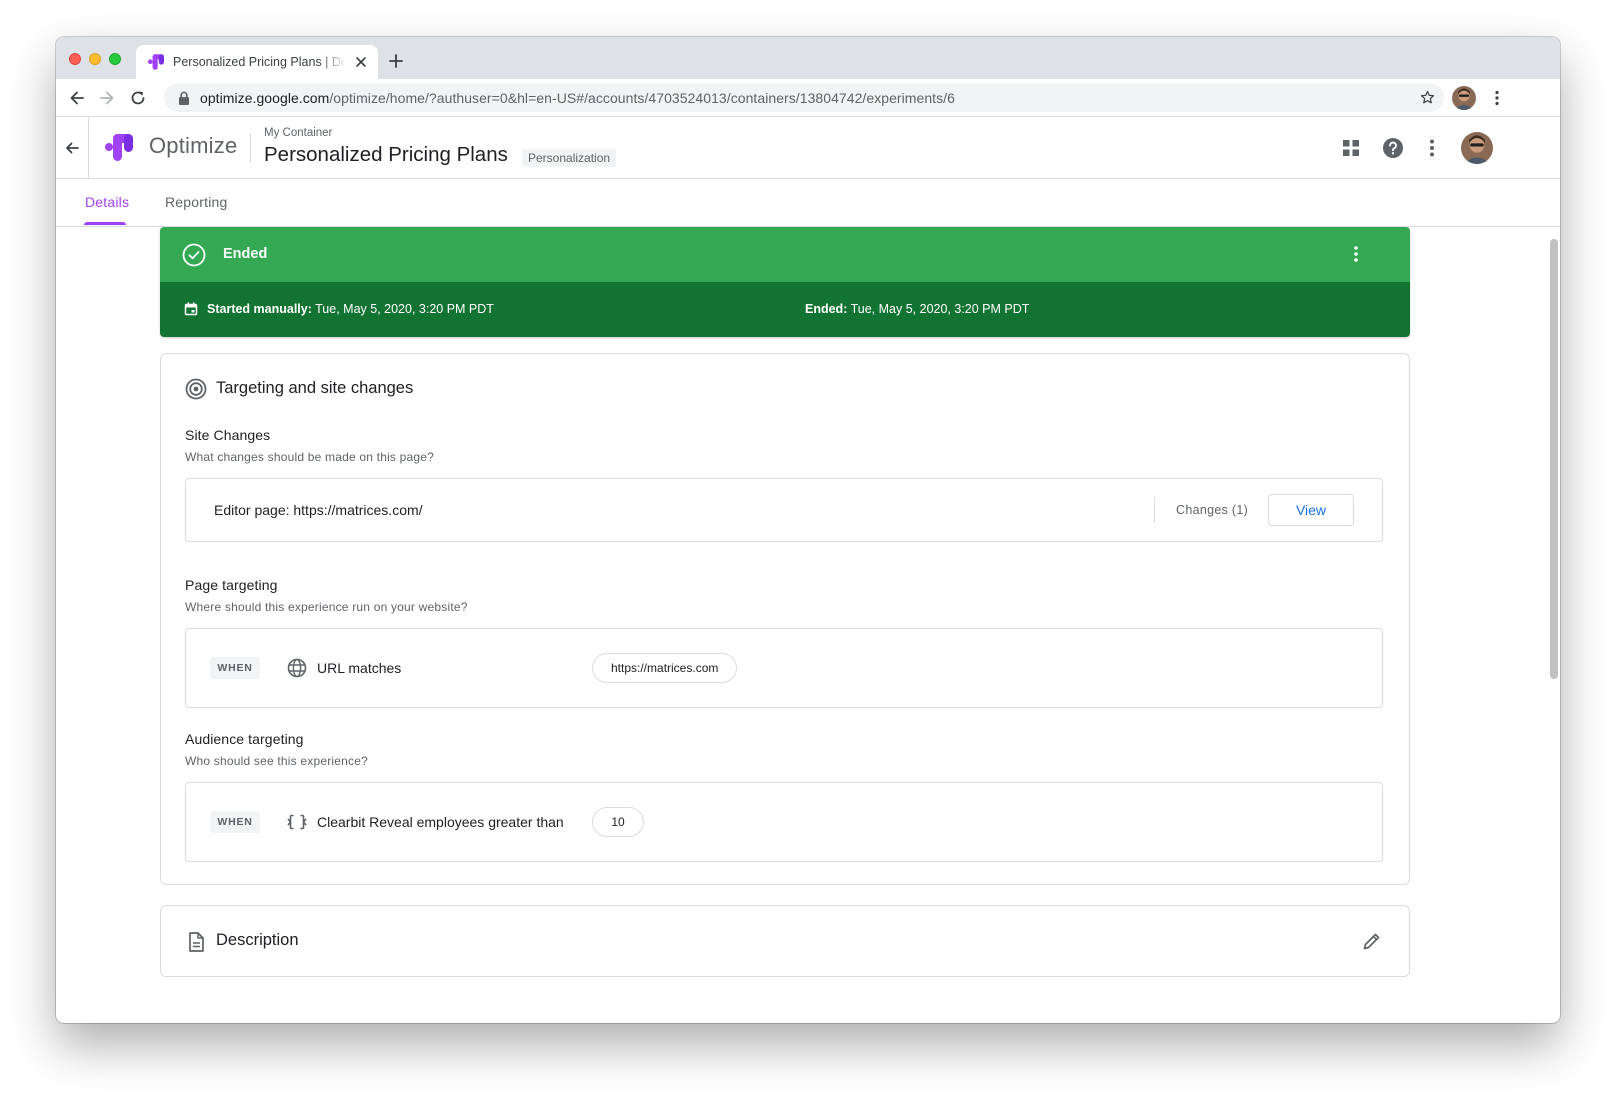  Describe the element at coordinates (386, 154) in the screenshot. I see `experience-title: Personalized Pricing Plans` at that location.